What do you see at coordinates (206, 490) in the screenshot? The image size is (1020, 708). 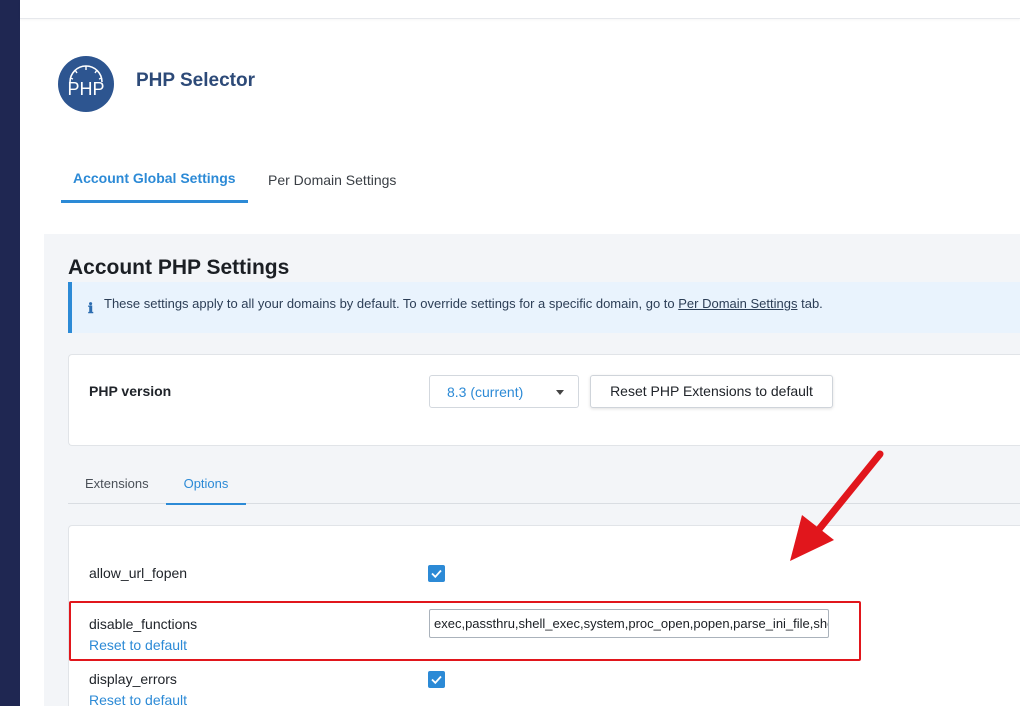 I see `subtab-options: Options` at bounding box center [206, 490].